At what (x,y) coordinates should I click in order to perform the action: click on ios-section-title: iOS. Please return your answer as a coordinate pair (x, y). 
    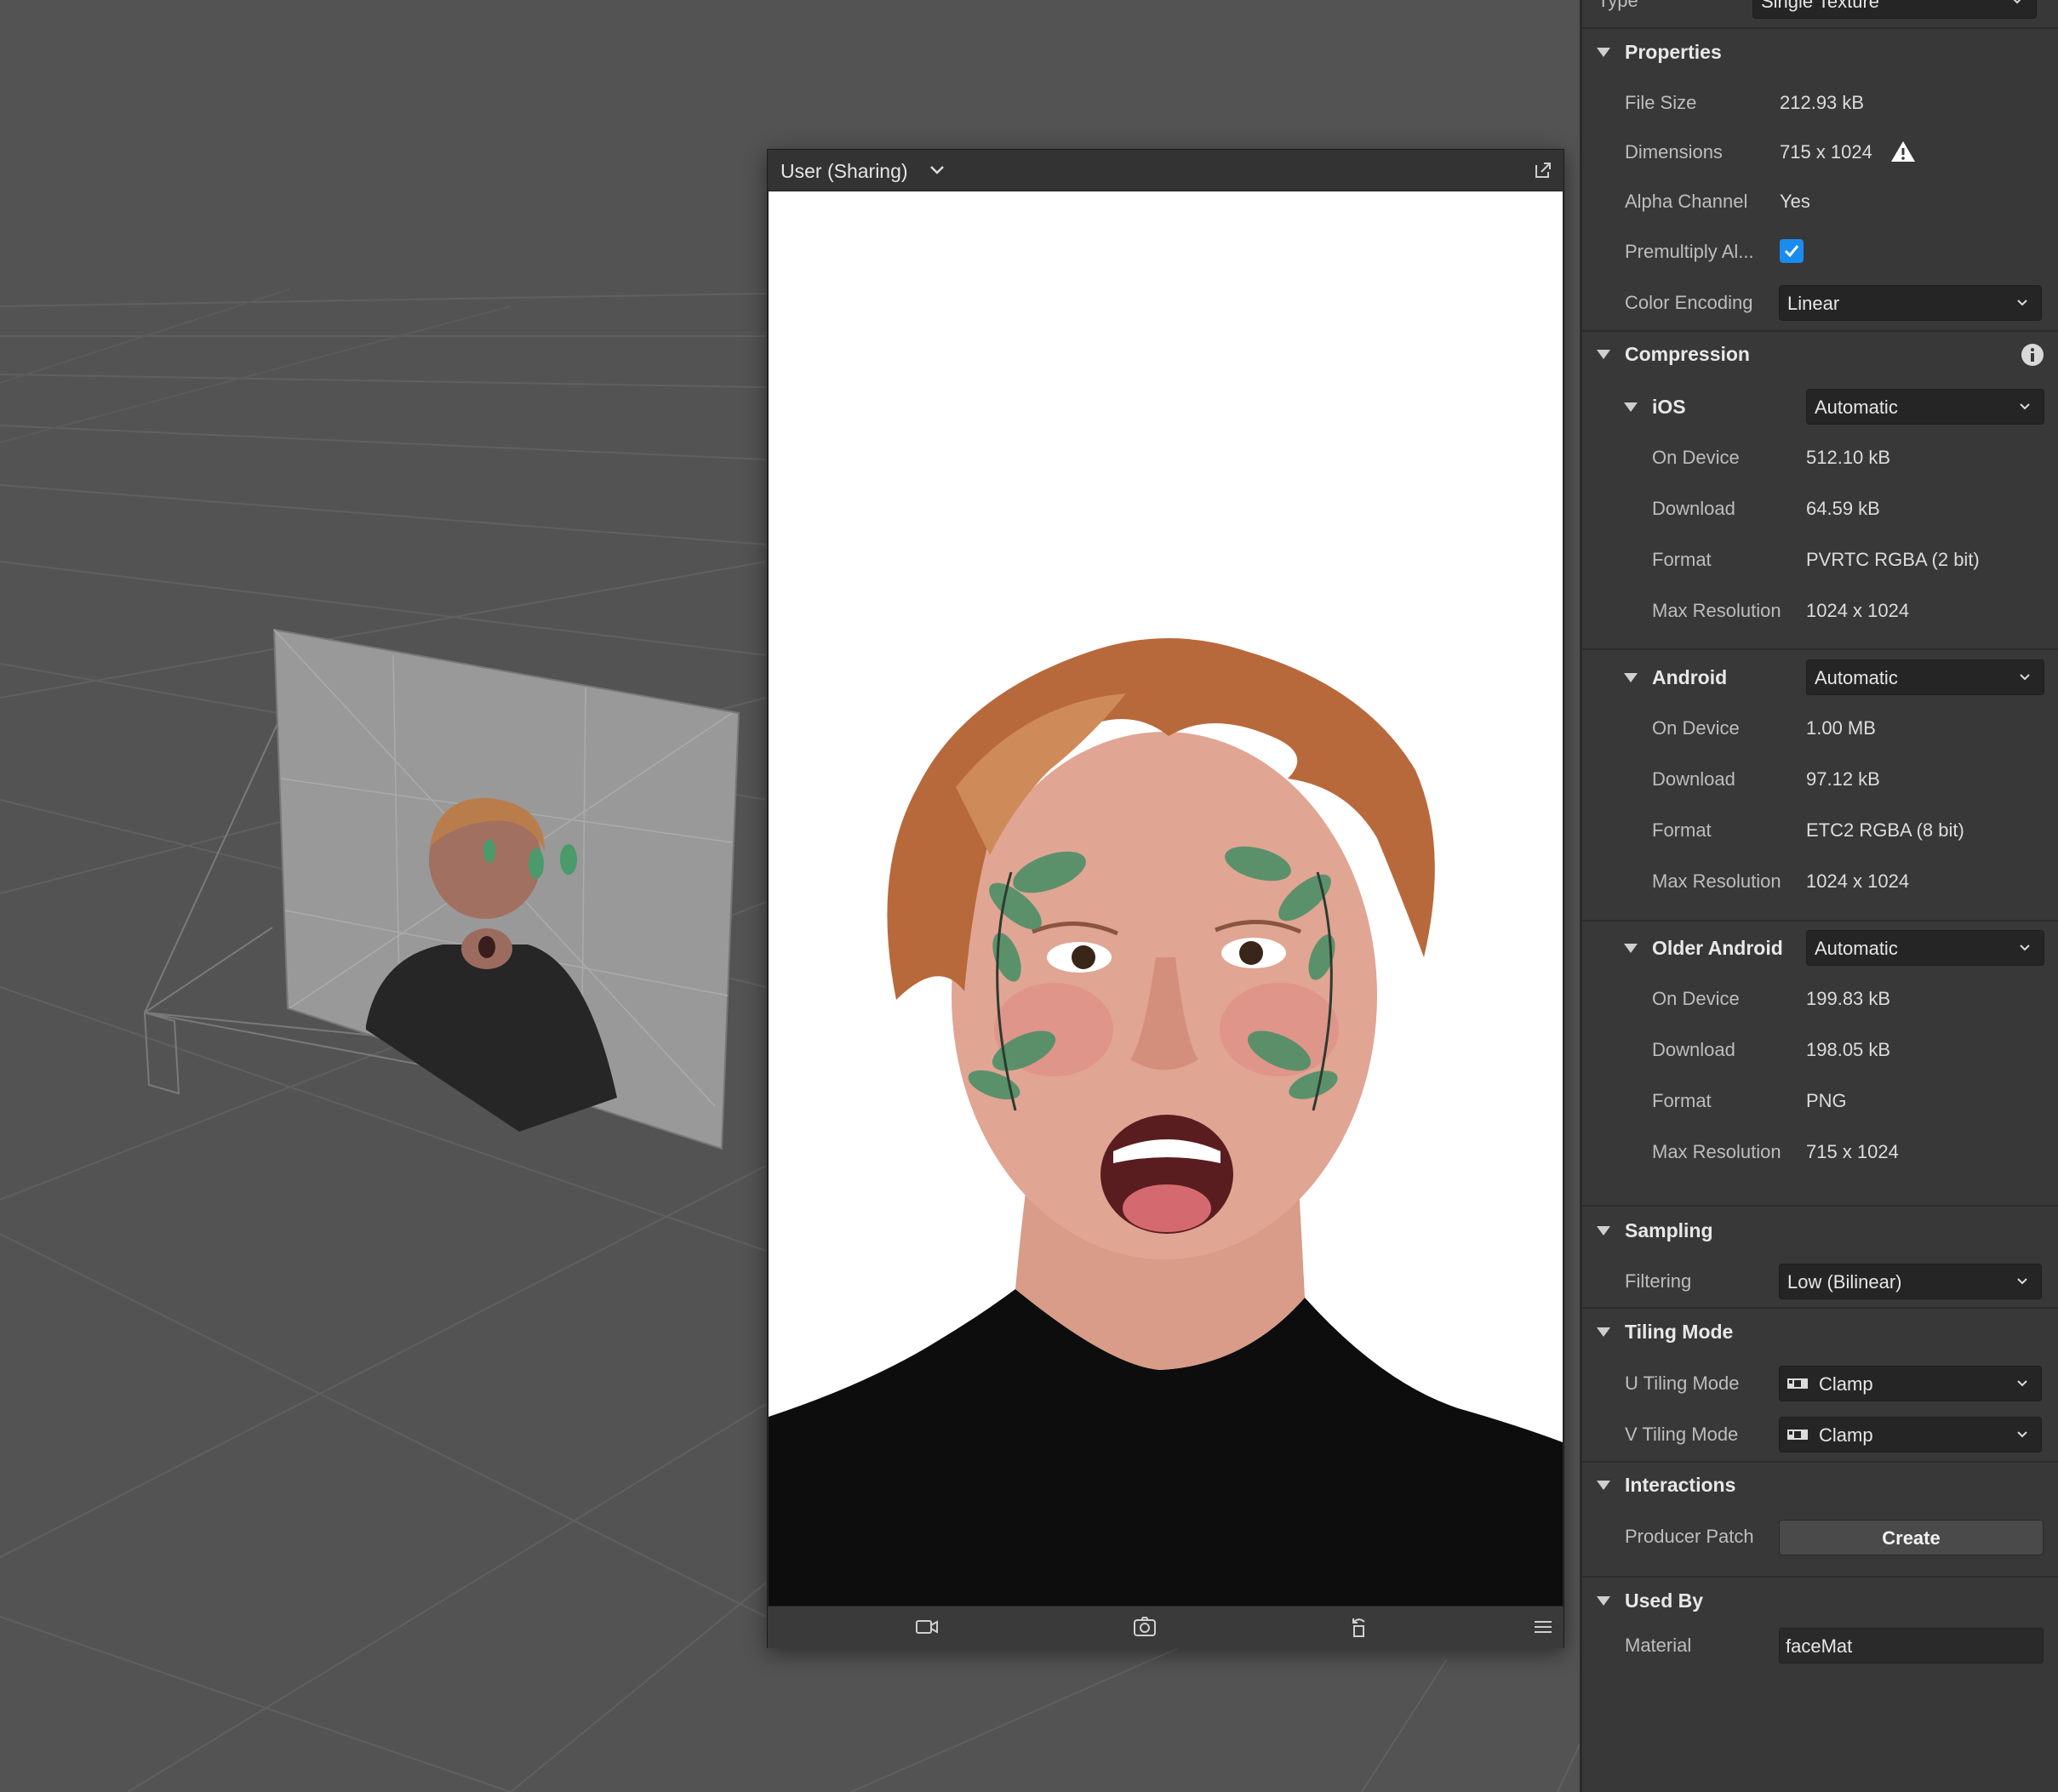
    Looking at the image, I should click on (1669, 407).